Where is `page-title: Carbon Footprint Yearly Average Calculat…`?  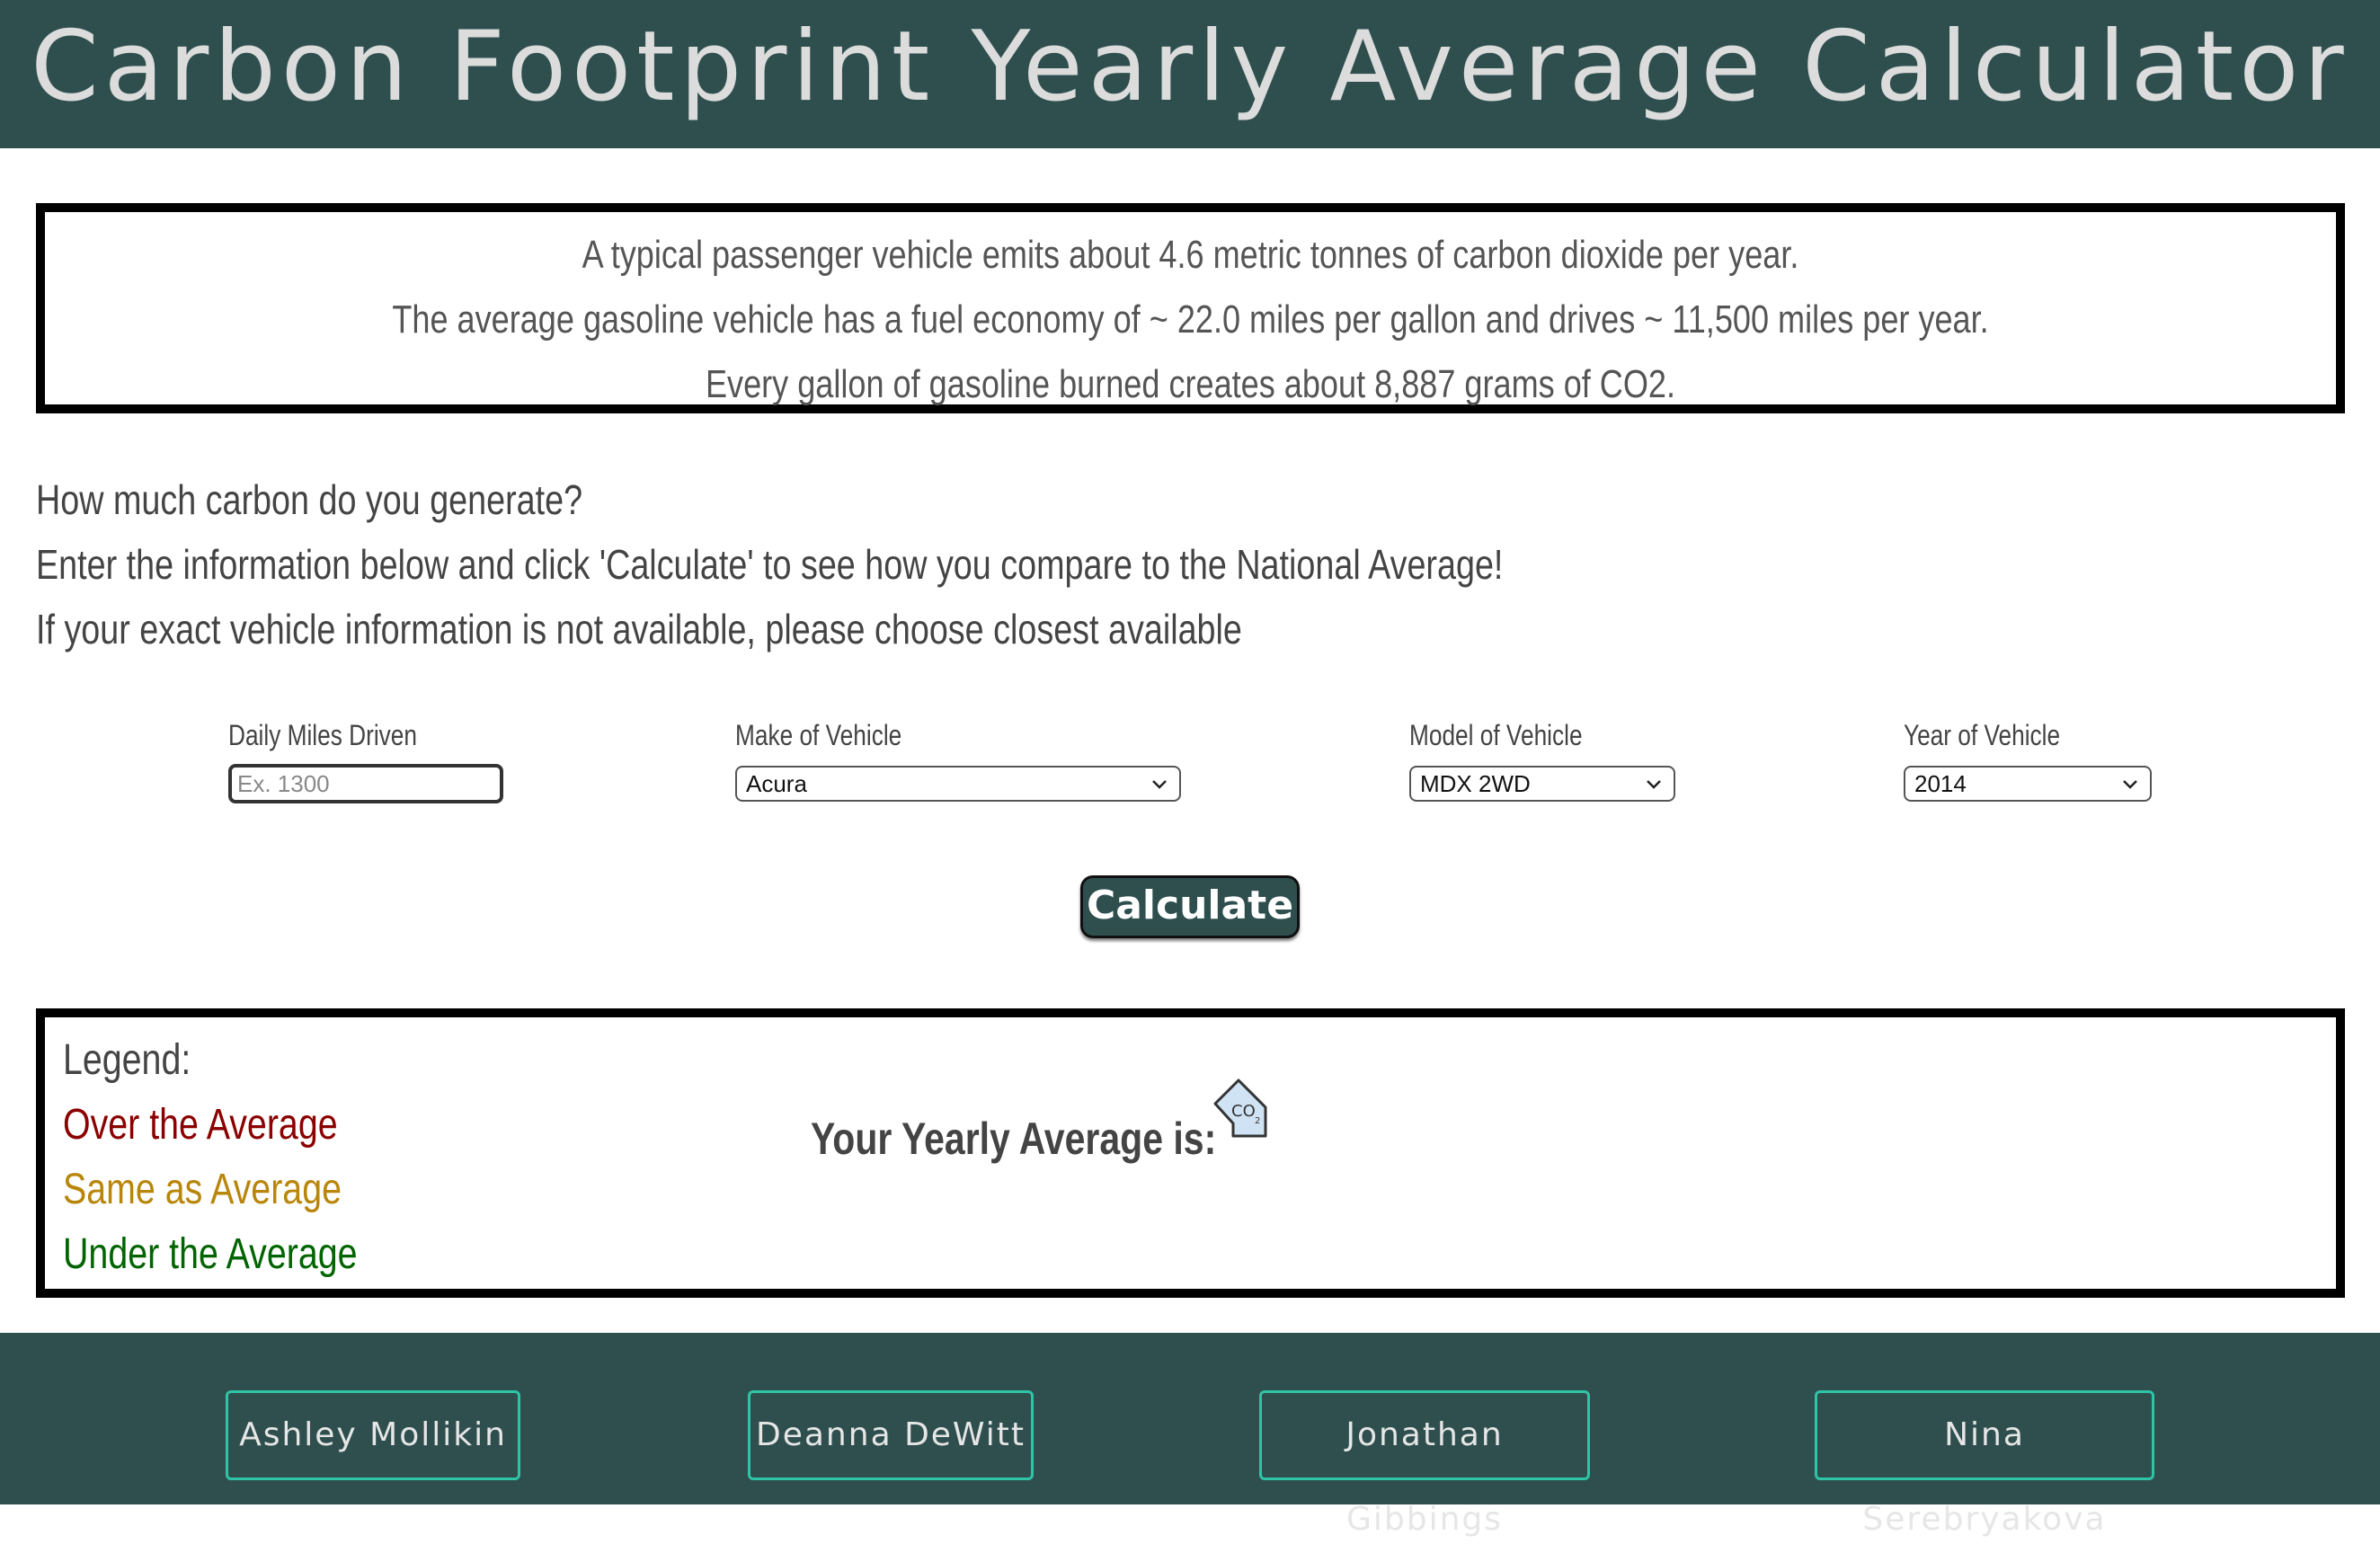 page-title: Carbon Footprint Yearly Average Calculat… is located at coordinates (1190, 67).